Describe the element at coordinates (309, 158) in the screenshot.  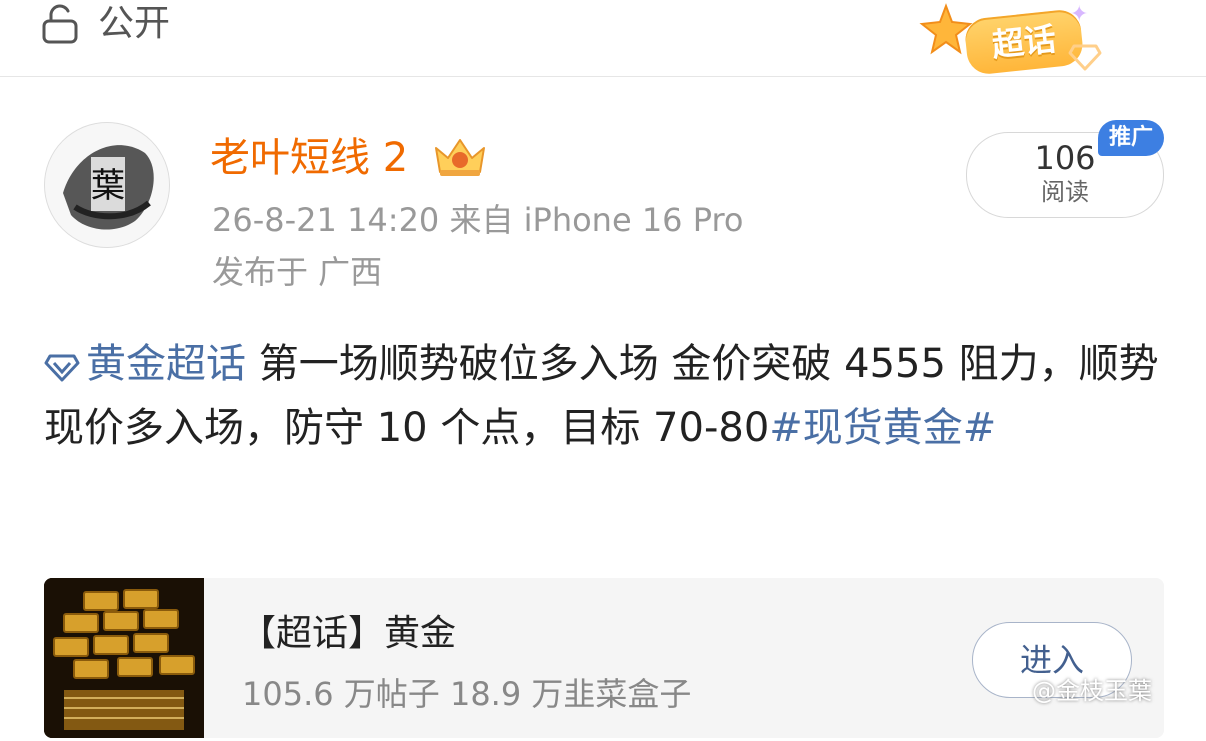
I see `author-name: 老叶短线 2` at that location.